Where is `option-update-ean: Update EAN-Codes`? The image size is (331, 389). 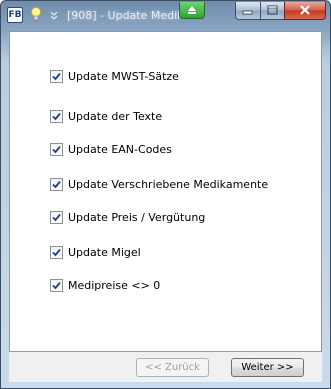 option-update-ean: Update EAN-Codes is located at coordinates (111, 149).